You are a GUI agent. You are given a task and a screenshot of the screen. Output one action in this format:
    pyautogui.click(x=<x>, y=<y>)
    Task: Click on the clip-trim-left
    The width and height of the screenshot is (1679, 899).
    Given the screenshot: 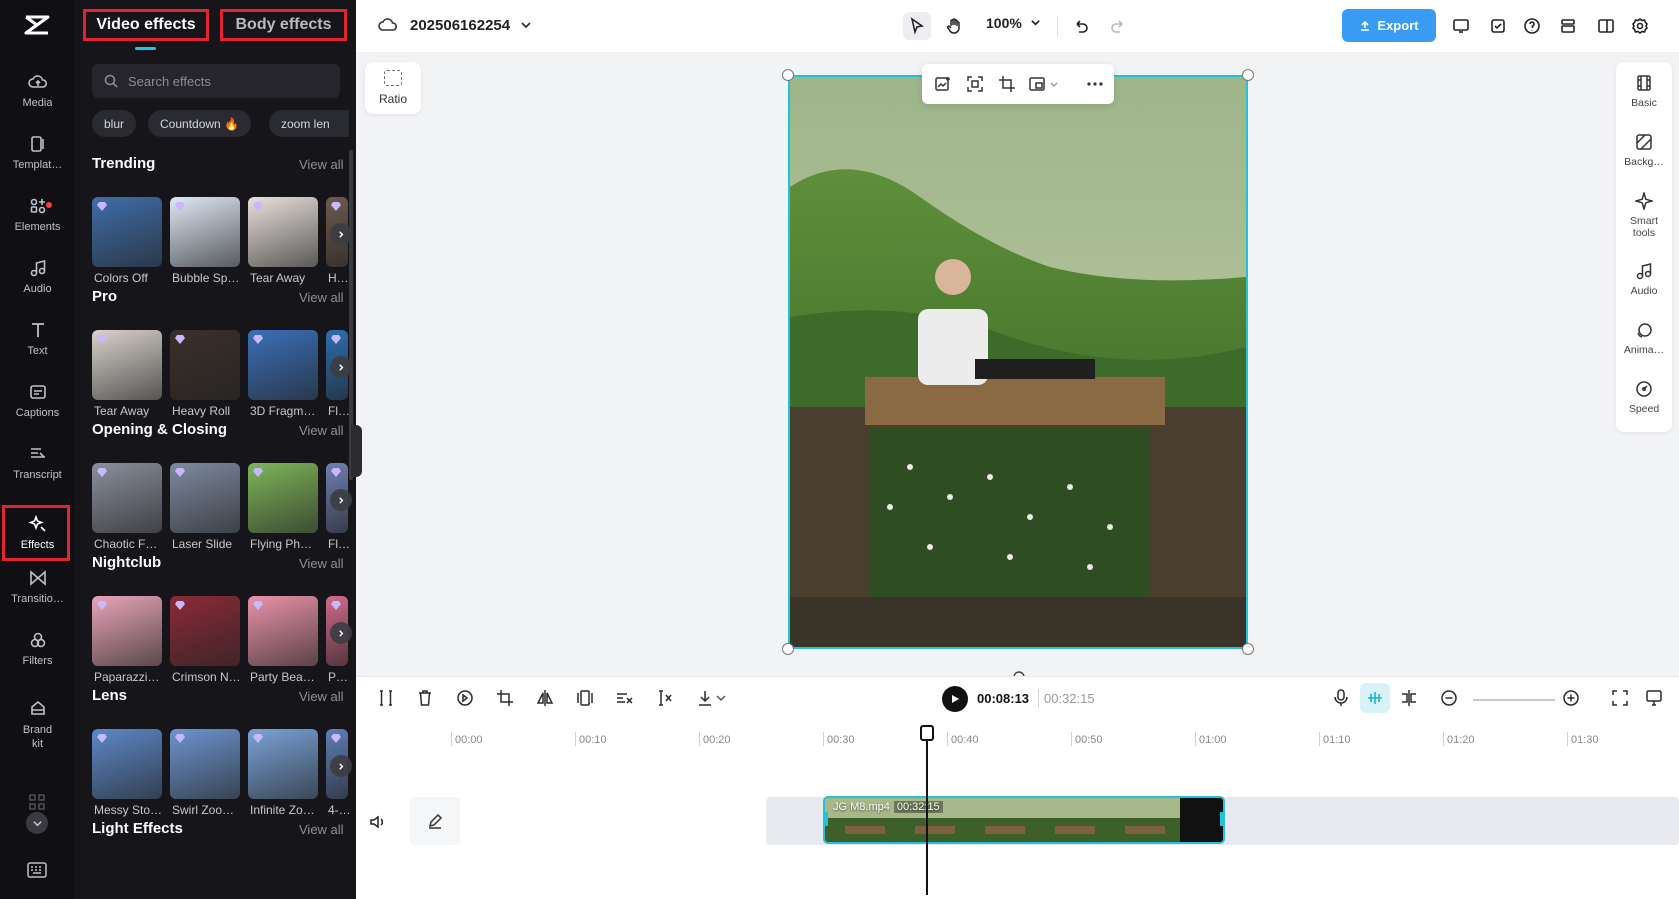 What is the action you would take?
    pyautogui.click(x=826, y=819)
    